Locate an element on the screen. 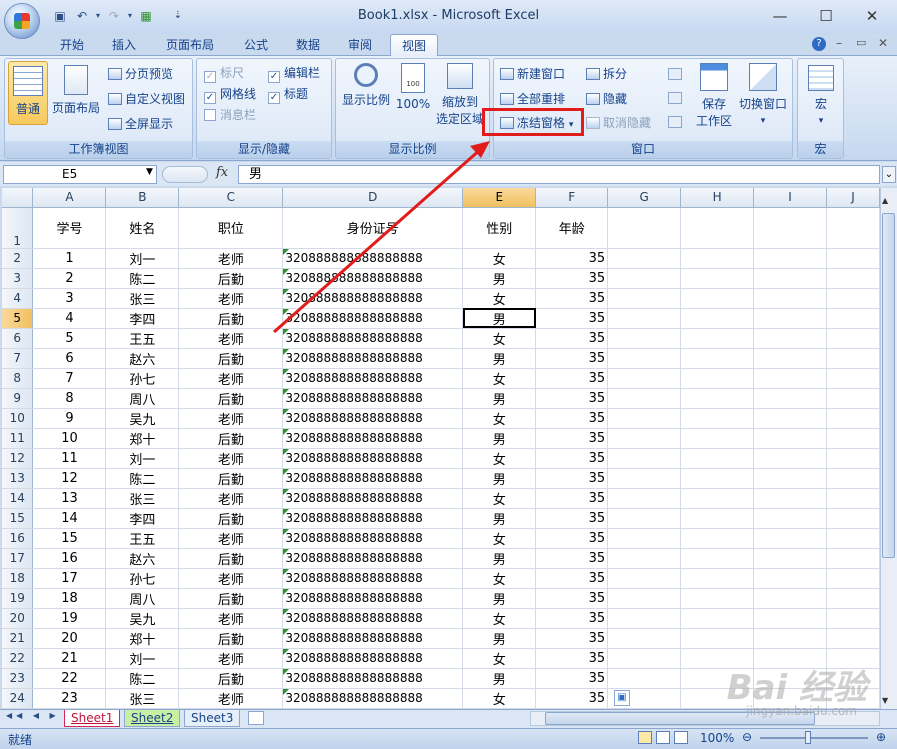  select-all-corner is located at coordinates (18, 198).